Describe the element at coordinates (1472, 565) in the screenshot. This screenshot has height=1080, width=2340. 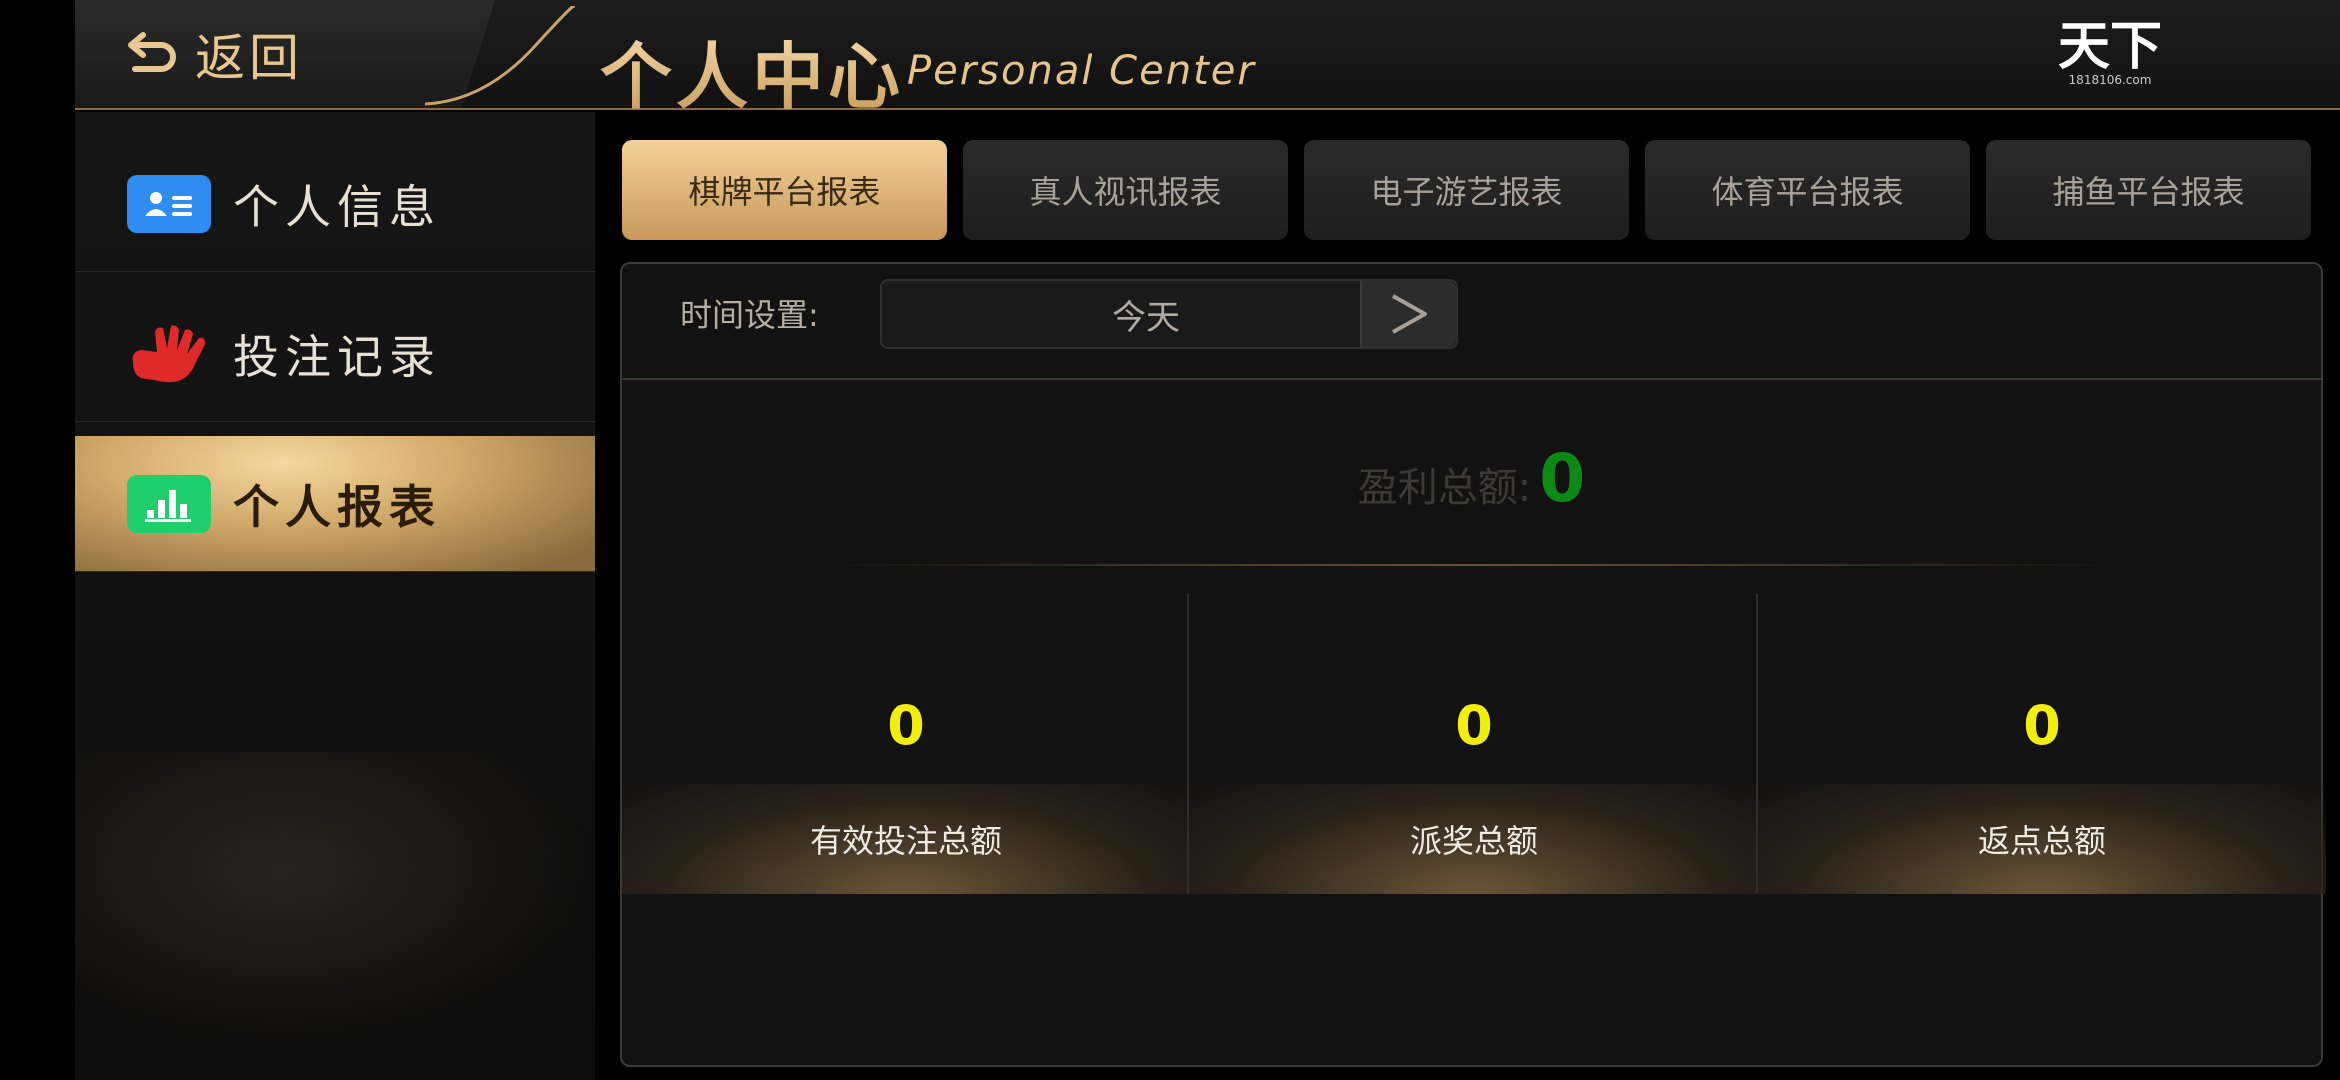
I see `divider` at that location.